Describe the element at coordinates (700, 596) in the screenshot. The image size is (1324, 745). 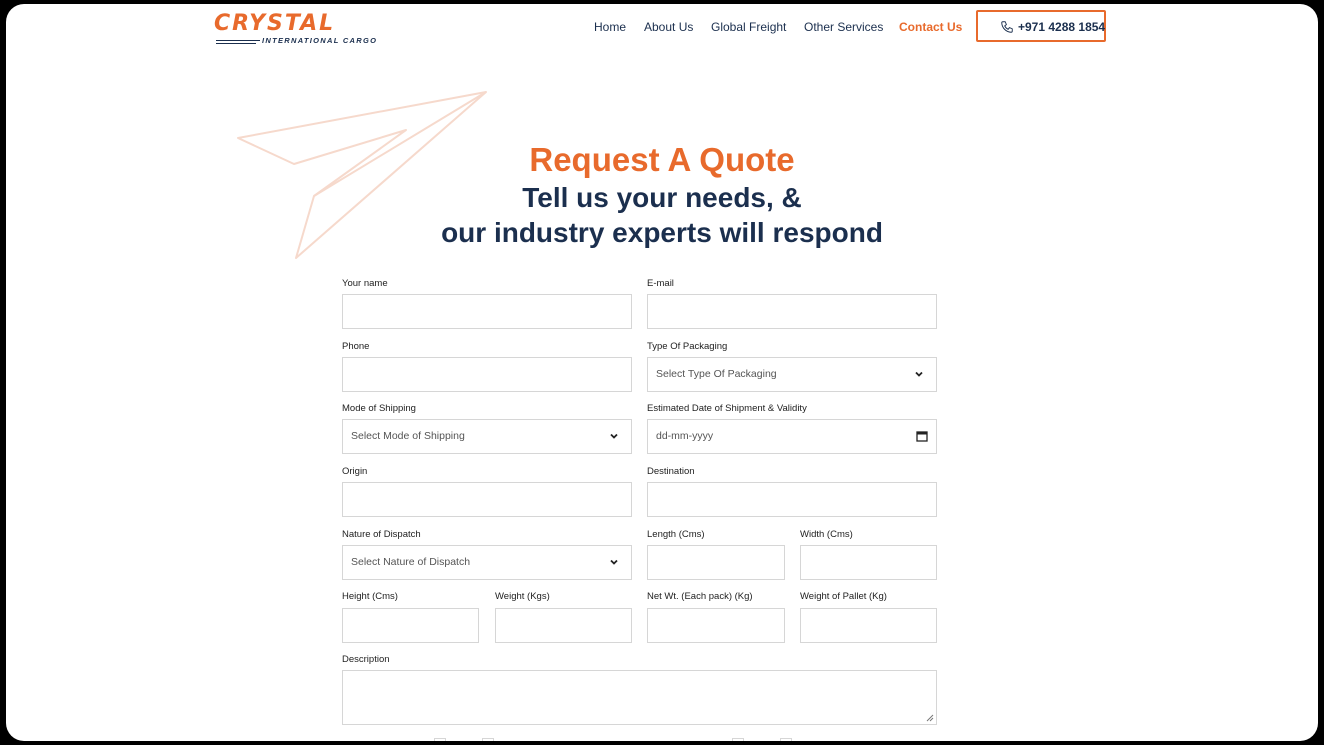
I see `netwt-label: Net Wt. (Each pack) (Kg)` at that location.